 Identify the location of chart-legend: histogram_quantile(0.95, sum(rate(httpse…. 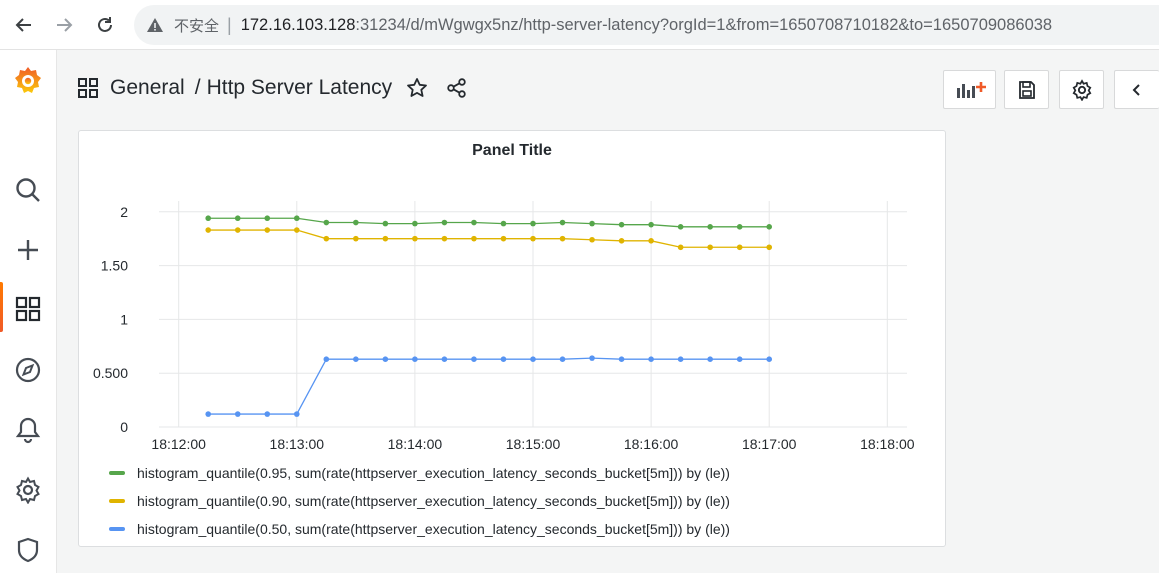
(419, 501).